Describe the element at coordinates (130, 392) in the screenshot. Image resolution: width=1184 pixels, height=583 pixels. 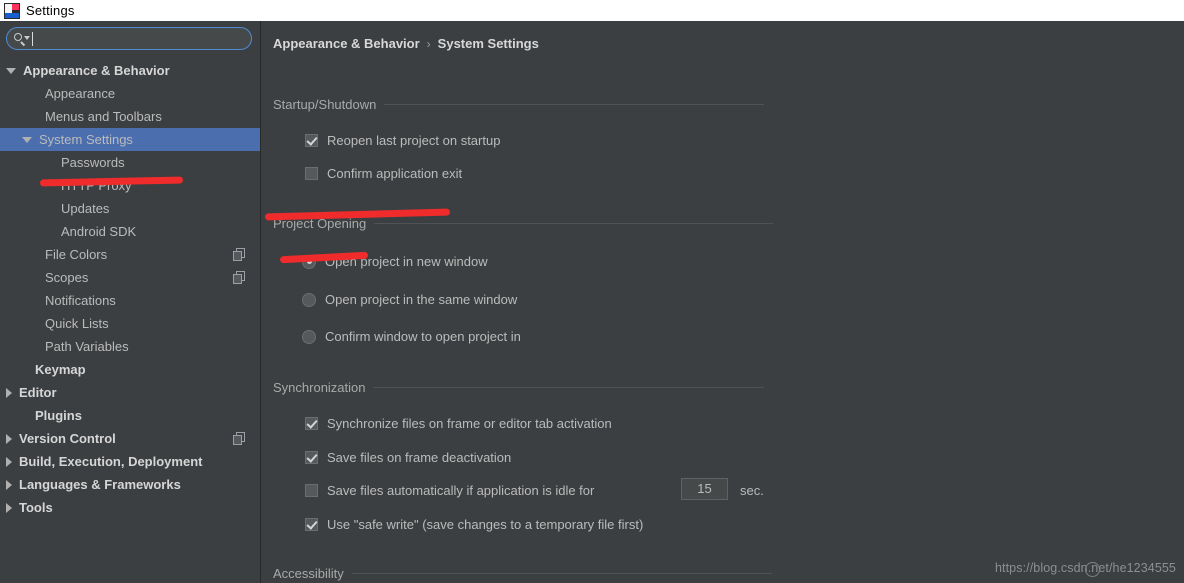
I see `sidebar-item-editor: Editor` at that location.